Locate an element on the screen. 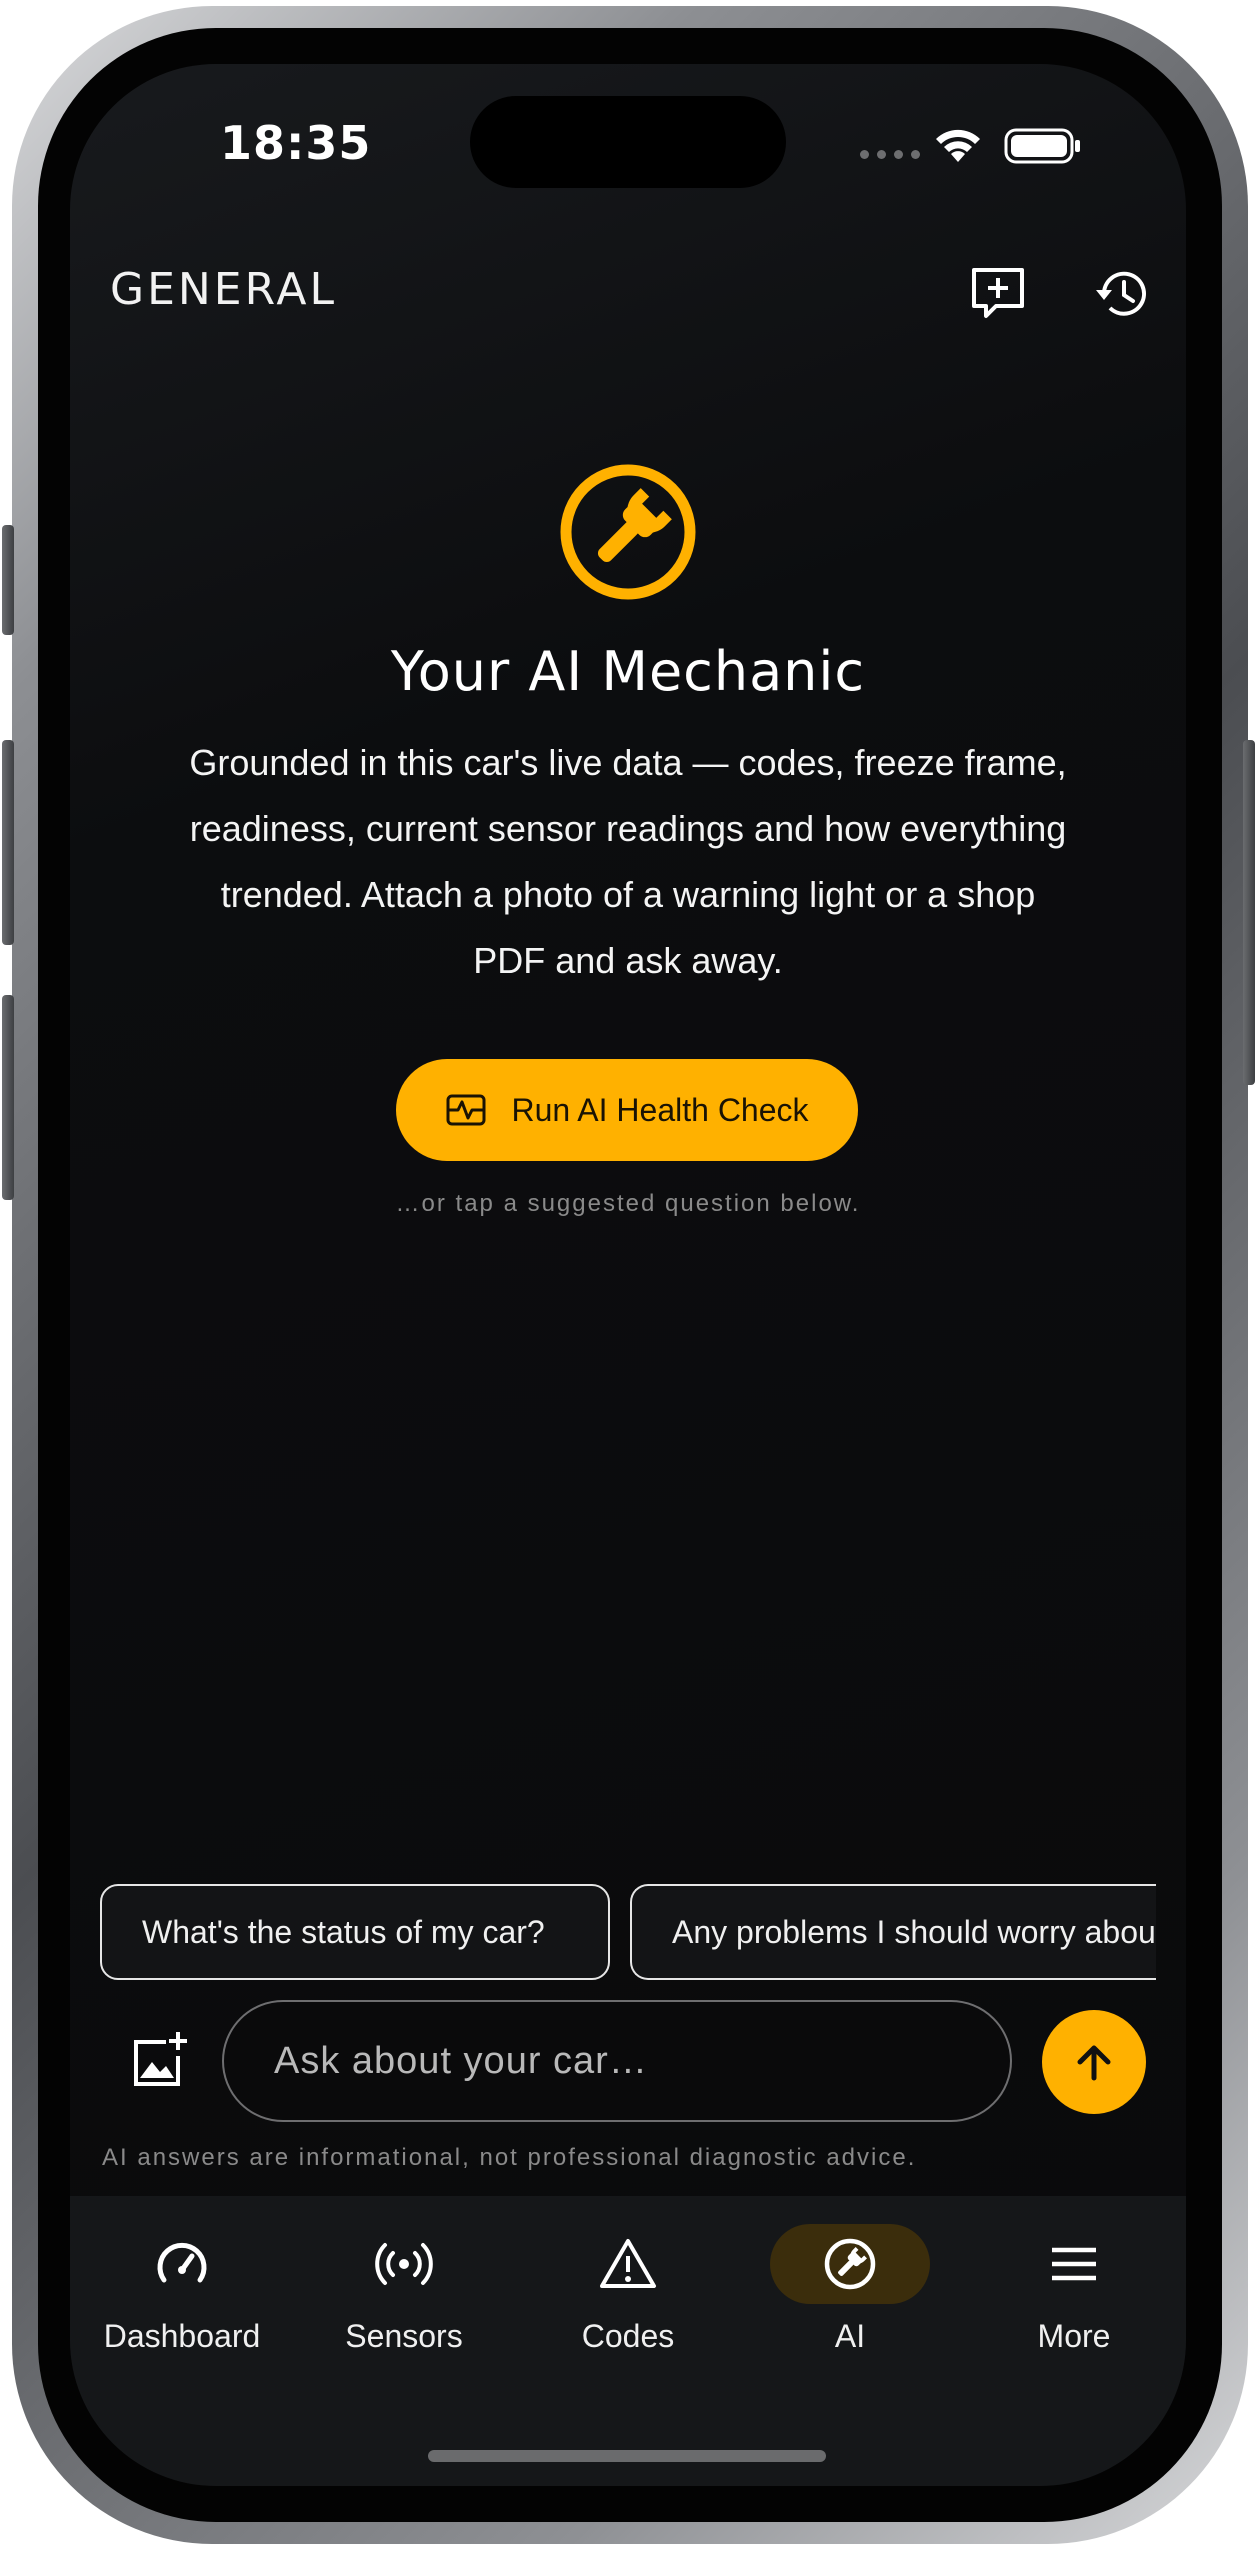  run-health-check-label: Run AI Health Check is located at coordinates (660, 1109).